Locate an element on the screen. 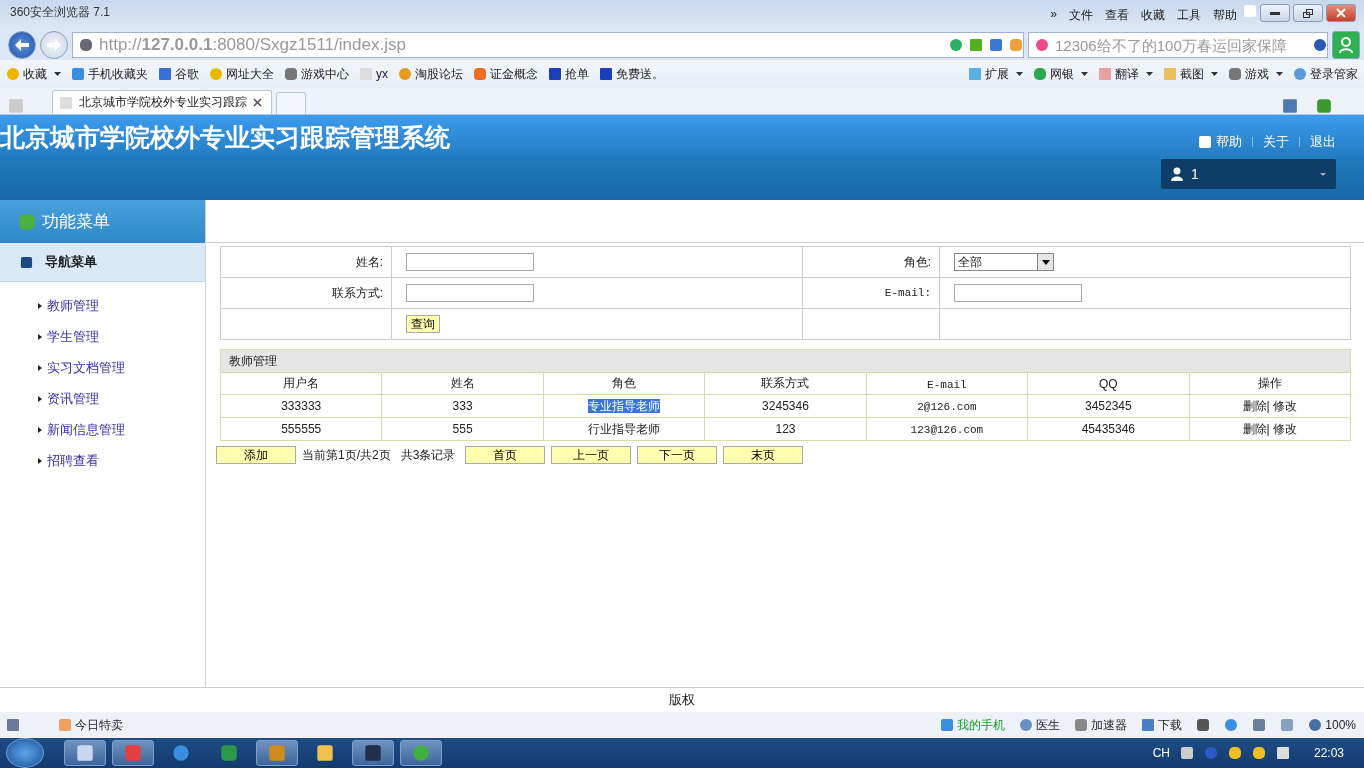  column-header: 用户名 is located at coordinates (301, 383).